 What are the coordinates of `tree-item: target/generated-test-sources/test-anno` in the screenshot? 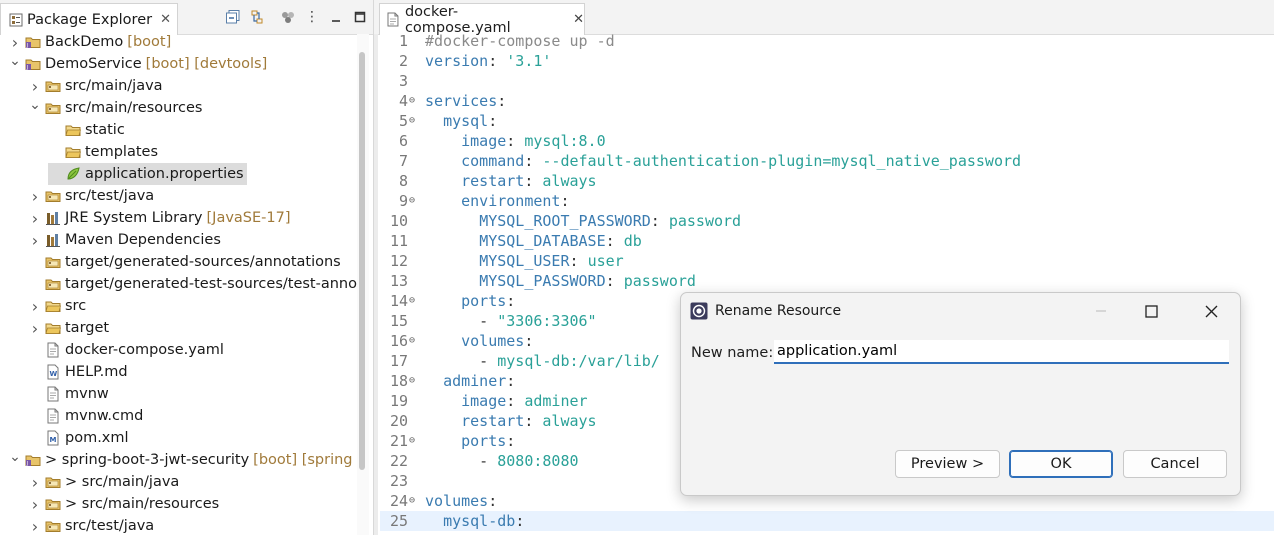 It's located at (192, 284).